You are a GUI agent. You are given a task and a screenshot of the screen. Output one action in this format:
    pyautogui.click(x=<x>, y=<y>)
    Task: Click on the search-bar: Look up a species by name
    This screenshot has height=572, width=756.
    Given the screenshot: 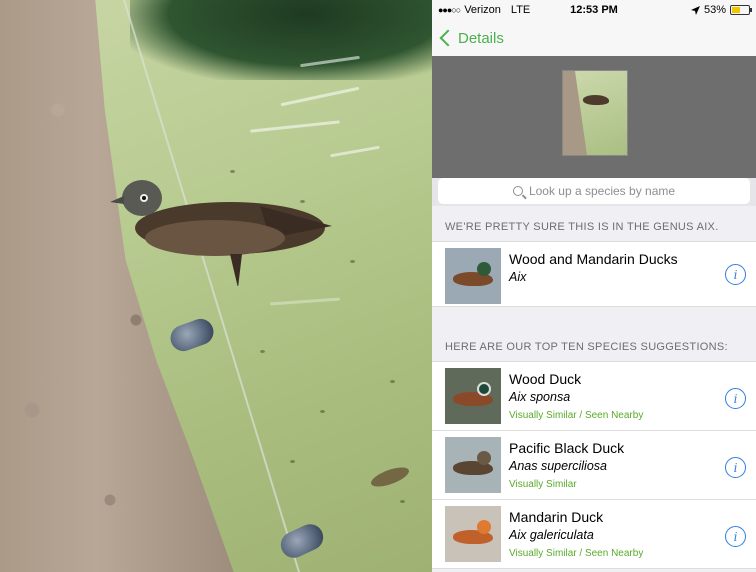 What is the action you would take?
    pyautogui.click(x=594, y=192)
    